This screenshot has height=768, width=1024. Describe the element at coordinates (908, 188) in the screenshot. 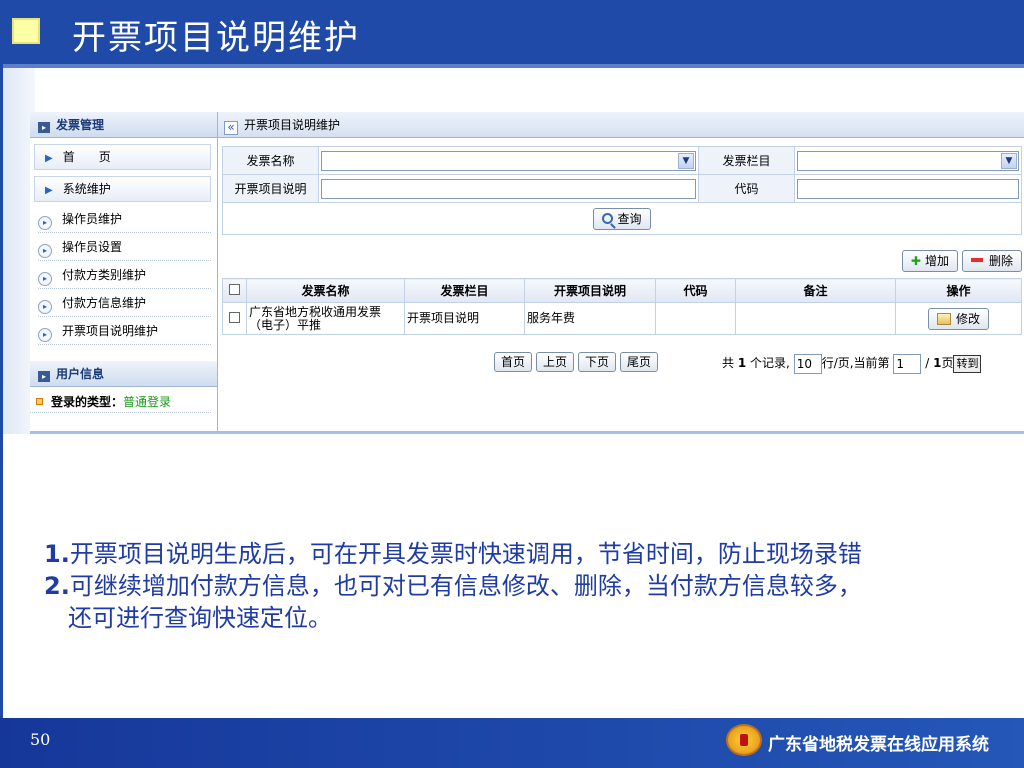

I see `code-input` at that location.